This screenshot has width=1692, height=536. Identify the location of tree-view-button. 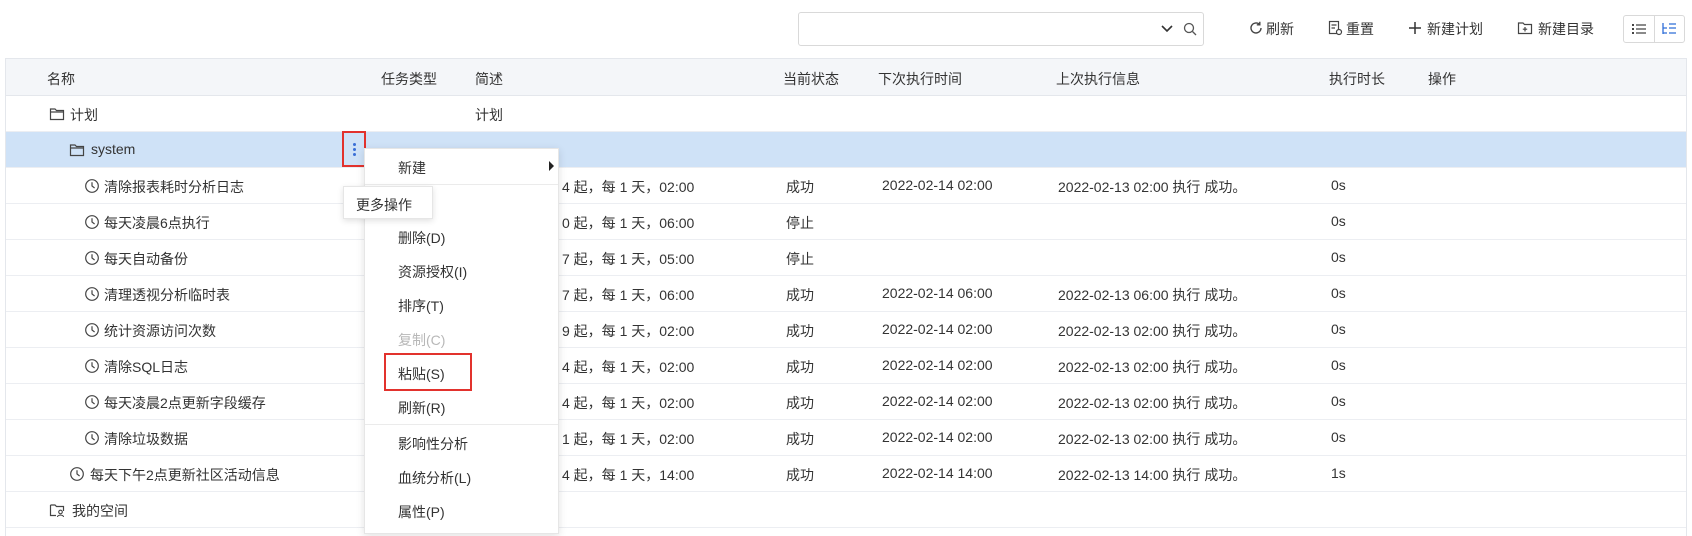
(1669, 29).